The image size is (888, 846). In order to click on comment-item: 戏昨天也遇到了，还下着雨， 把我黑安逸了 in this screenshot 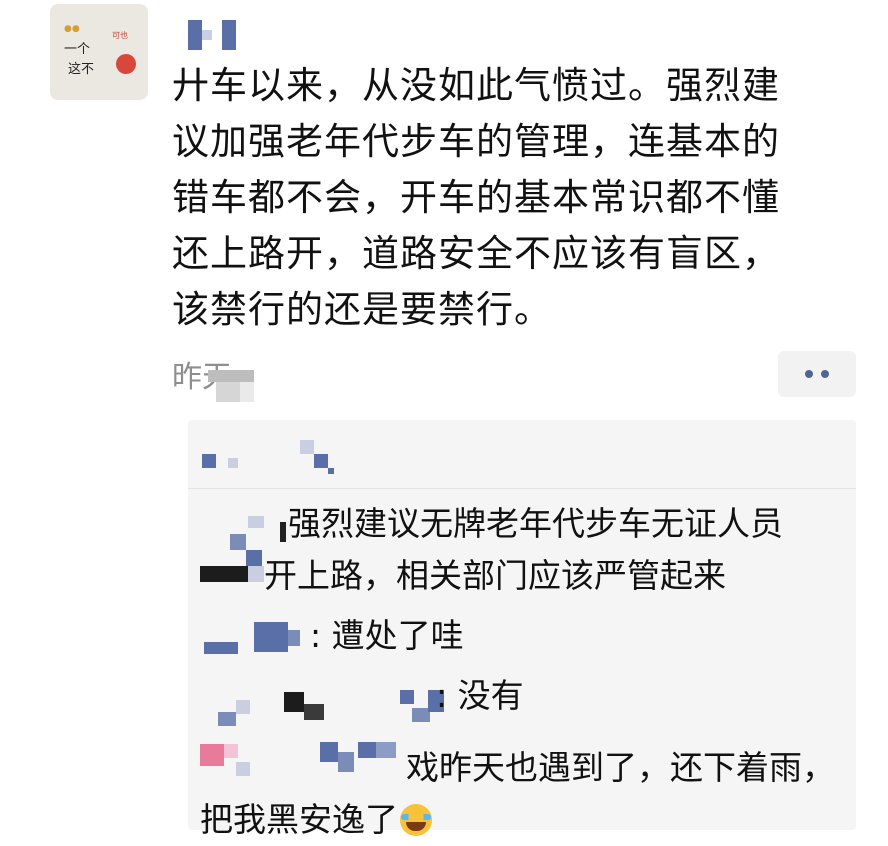, I will do `click(517, 794)`.